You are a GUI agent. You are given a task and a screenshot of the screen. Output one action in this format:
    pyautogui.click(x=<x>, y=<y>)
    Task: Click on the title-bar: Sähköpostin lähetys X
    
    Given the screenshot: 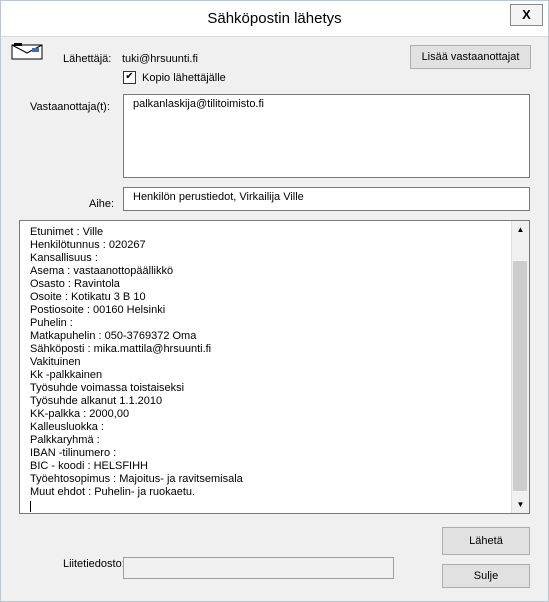 What is the action you would take?
    pyautogui.click(x=274, y=19)
    